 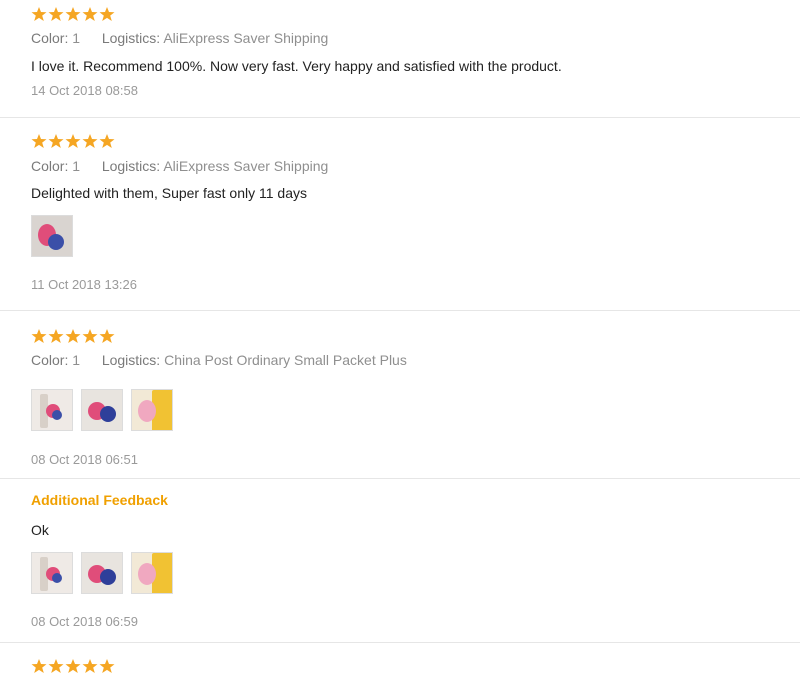 What do you see at coordinates (40, 530) in the screenshot?
I see `additional-feedback-text: Ok` at bounding box center [40, 530].